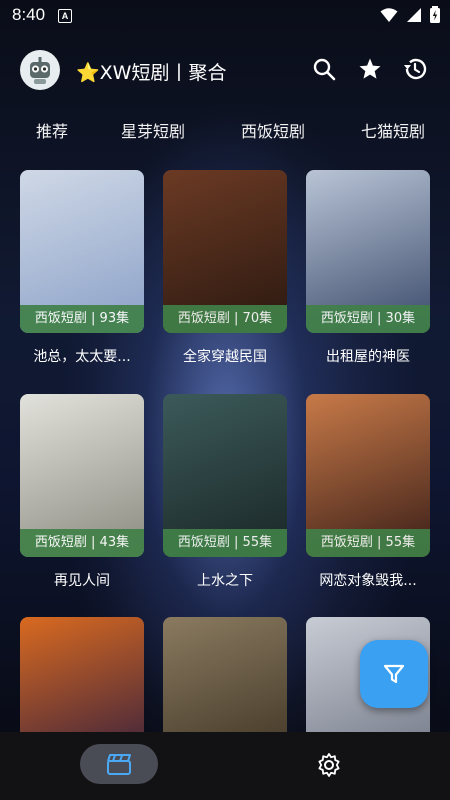 The width and height of the screenshot is (450, 800). What do you see at coordinates (29, 14) in the screenshot?
I see `status-time: 8:40` at bounding box center [29, 14].